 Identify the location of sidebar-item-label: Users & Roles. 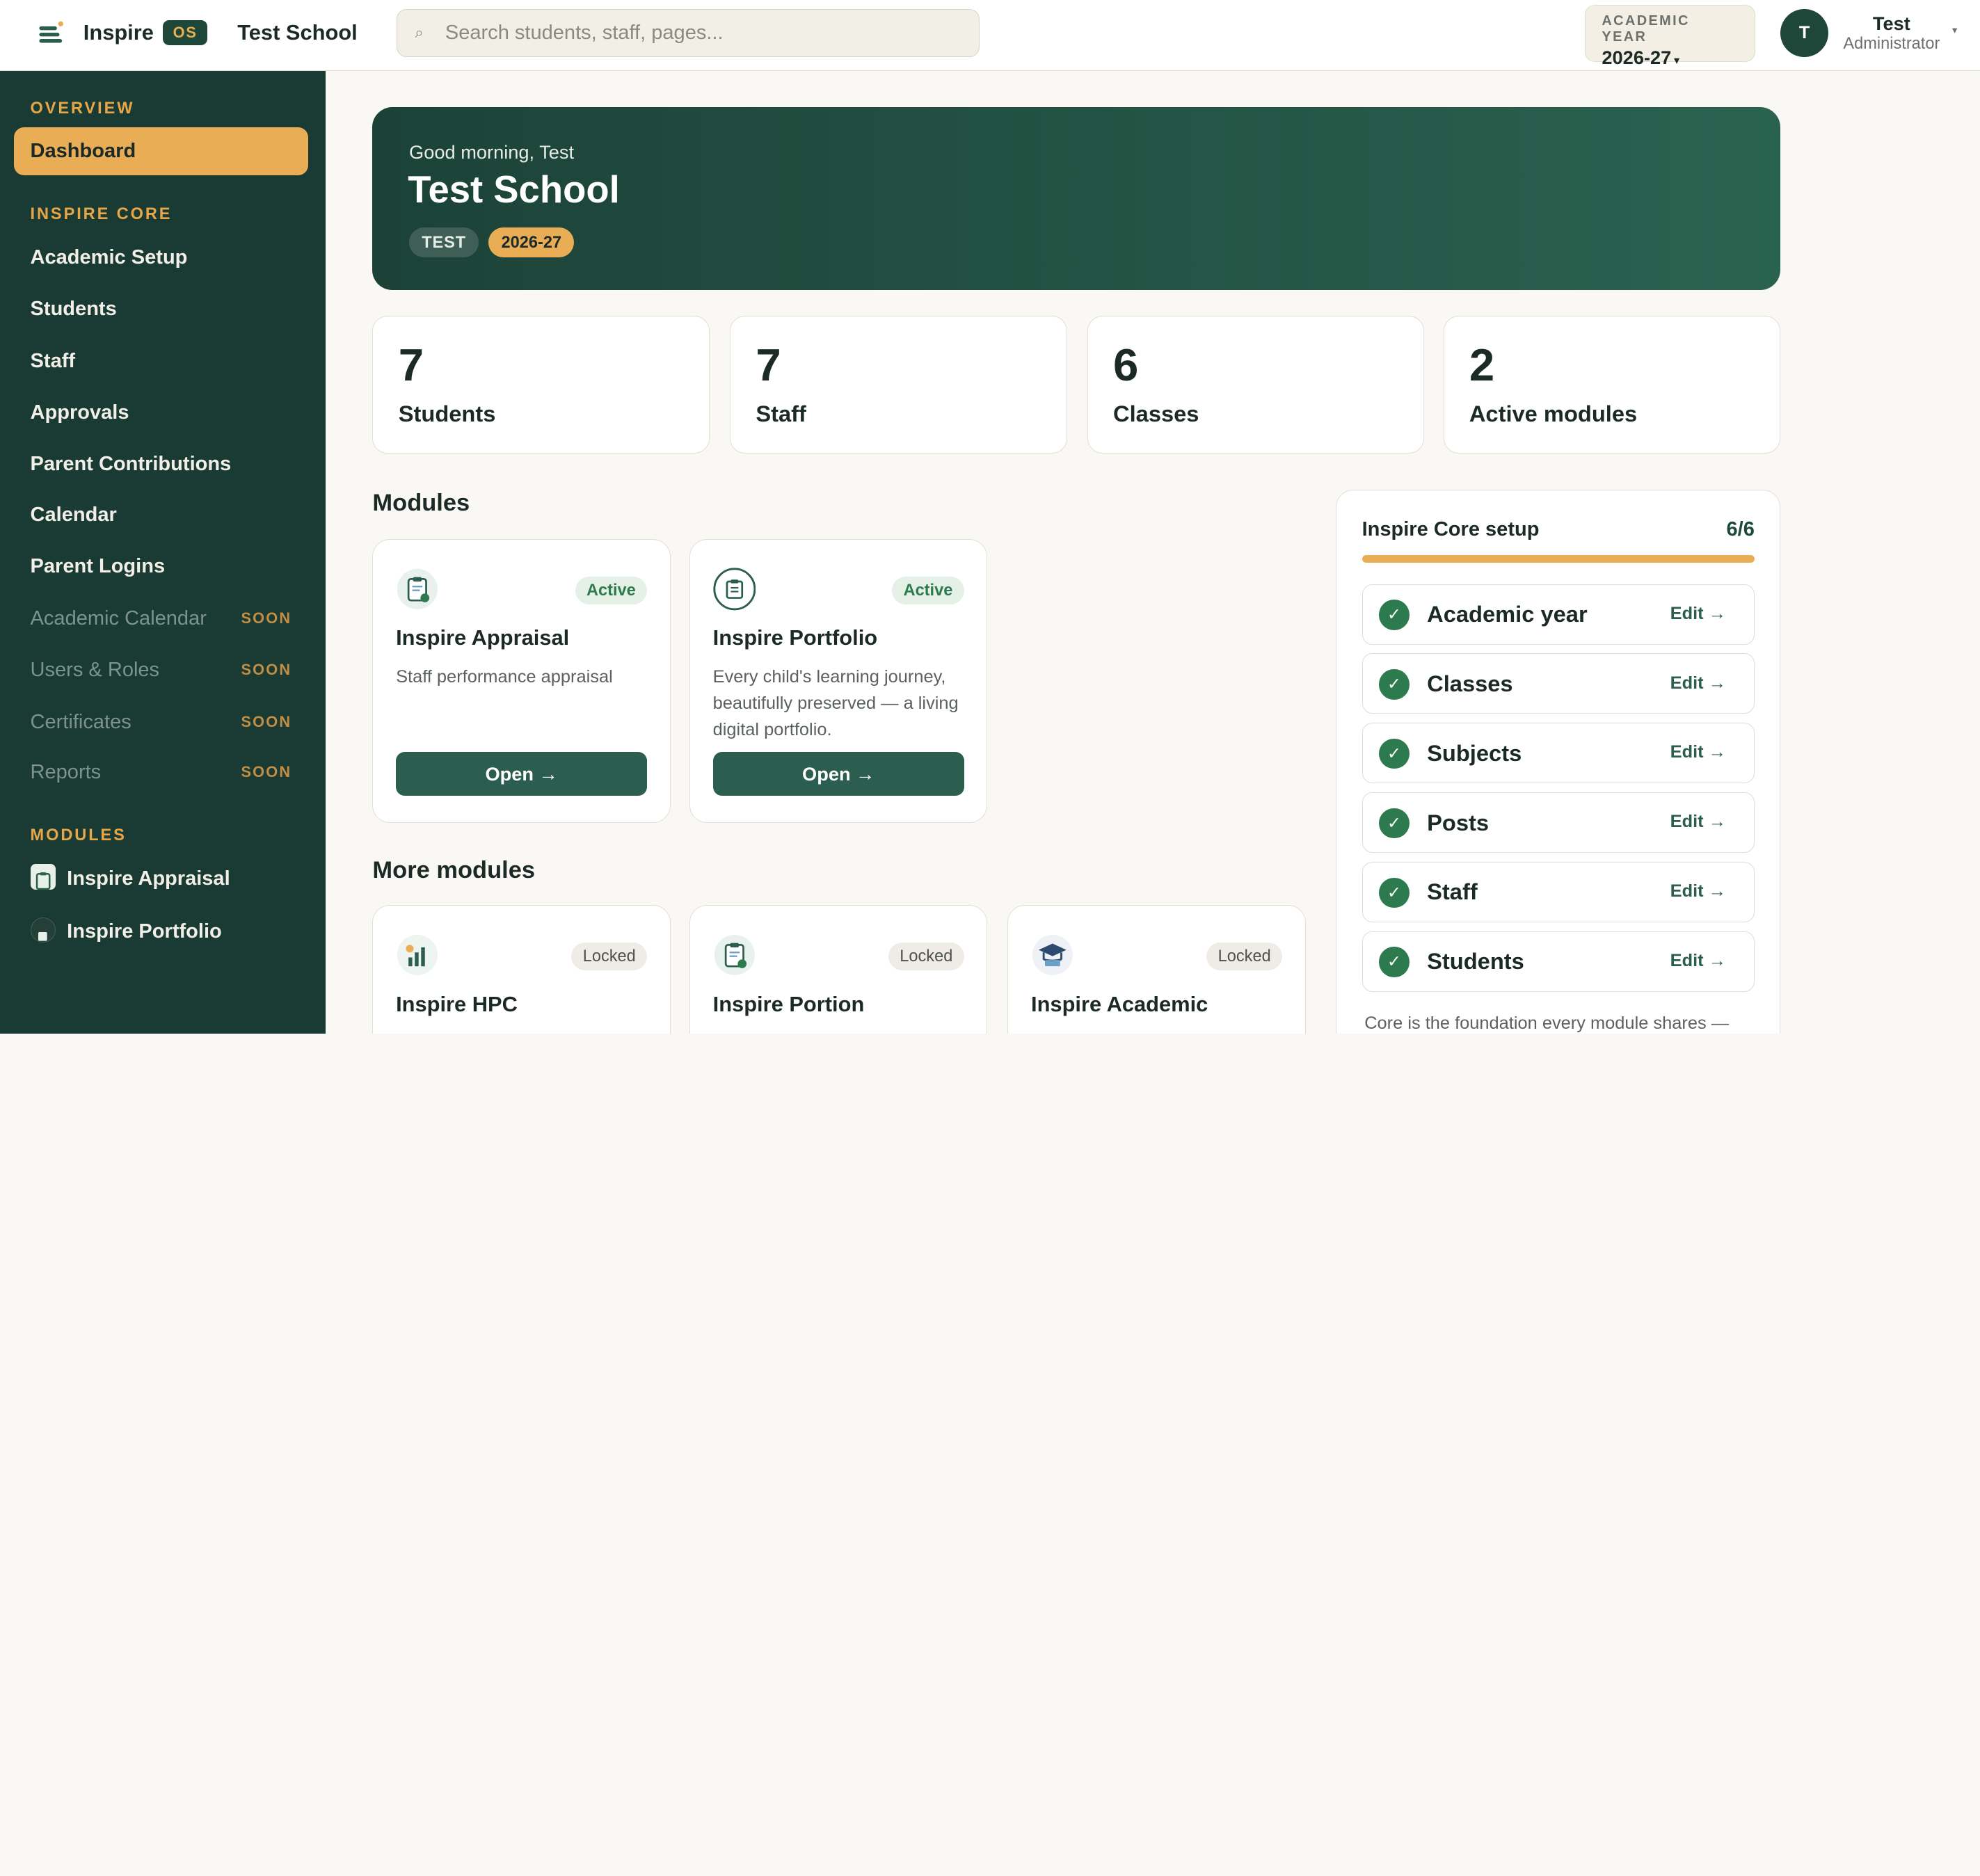
(95, 670).